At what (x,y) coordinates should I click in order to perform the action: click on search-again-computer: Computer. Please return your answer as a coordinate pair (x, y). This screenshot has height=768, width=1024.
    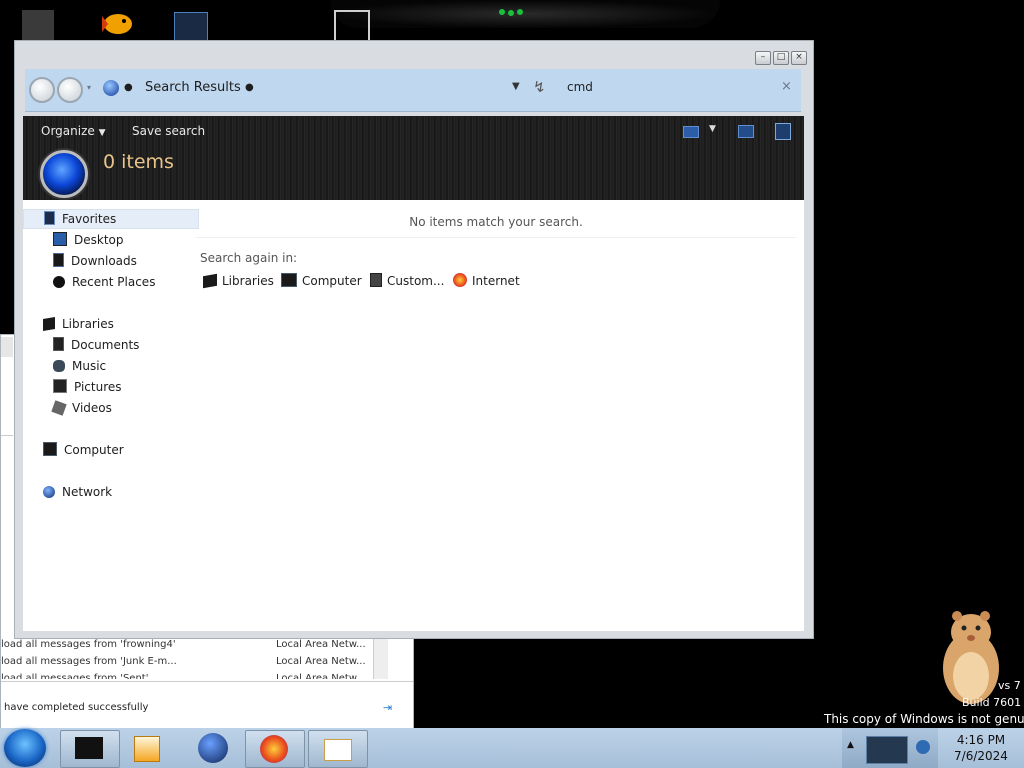
    Looking at the image, I should click on (321, 281).